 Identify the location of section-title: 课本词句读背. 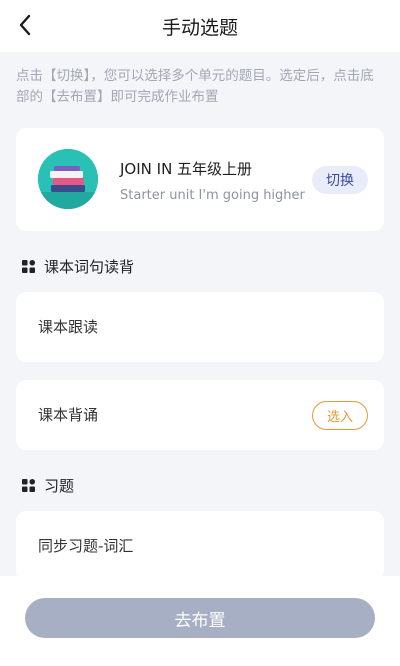
(89, 267).